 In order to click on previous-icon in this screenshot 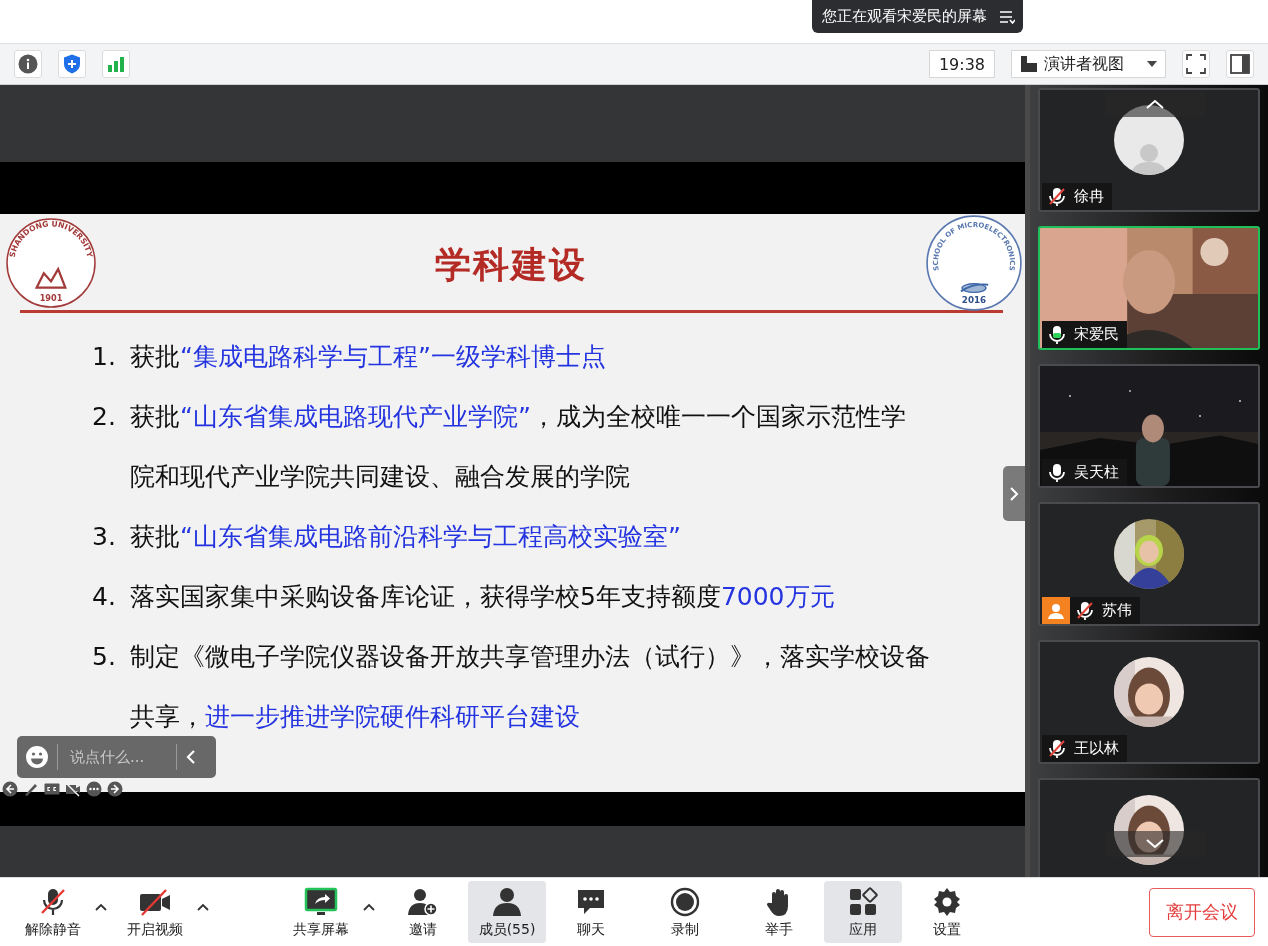, I will do `click(10, 789)`.